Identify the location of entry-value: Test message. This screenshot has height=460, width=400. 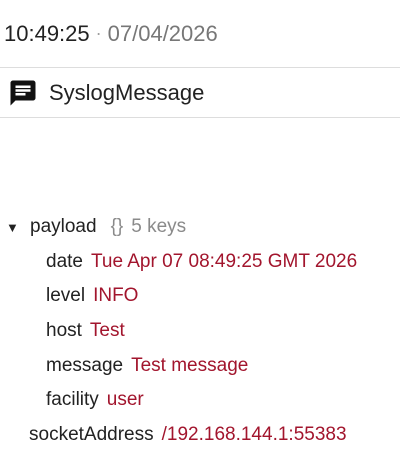
(190, 365).